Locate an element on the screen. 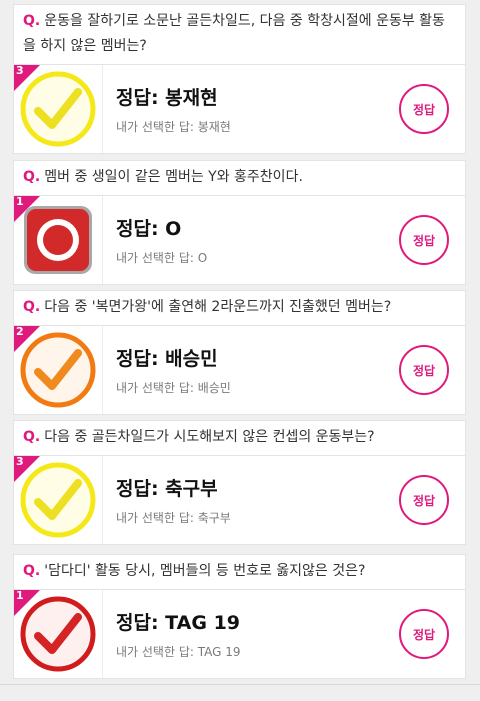  question-card: Q. 다음 중 '복면가왕'에 출연해 2라운드까지 진출했던 멤버는? is located at coordinates (239, 308).